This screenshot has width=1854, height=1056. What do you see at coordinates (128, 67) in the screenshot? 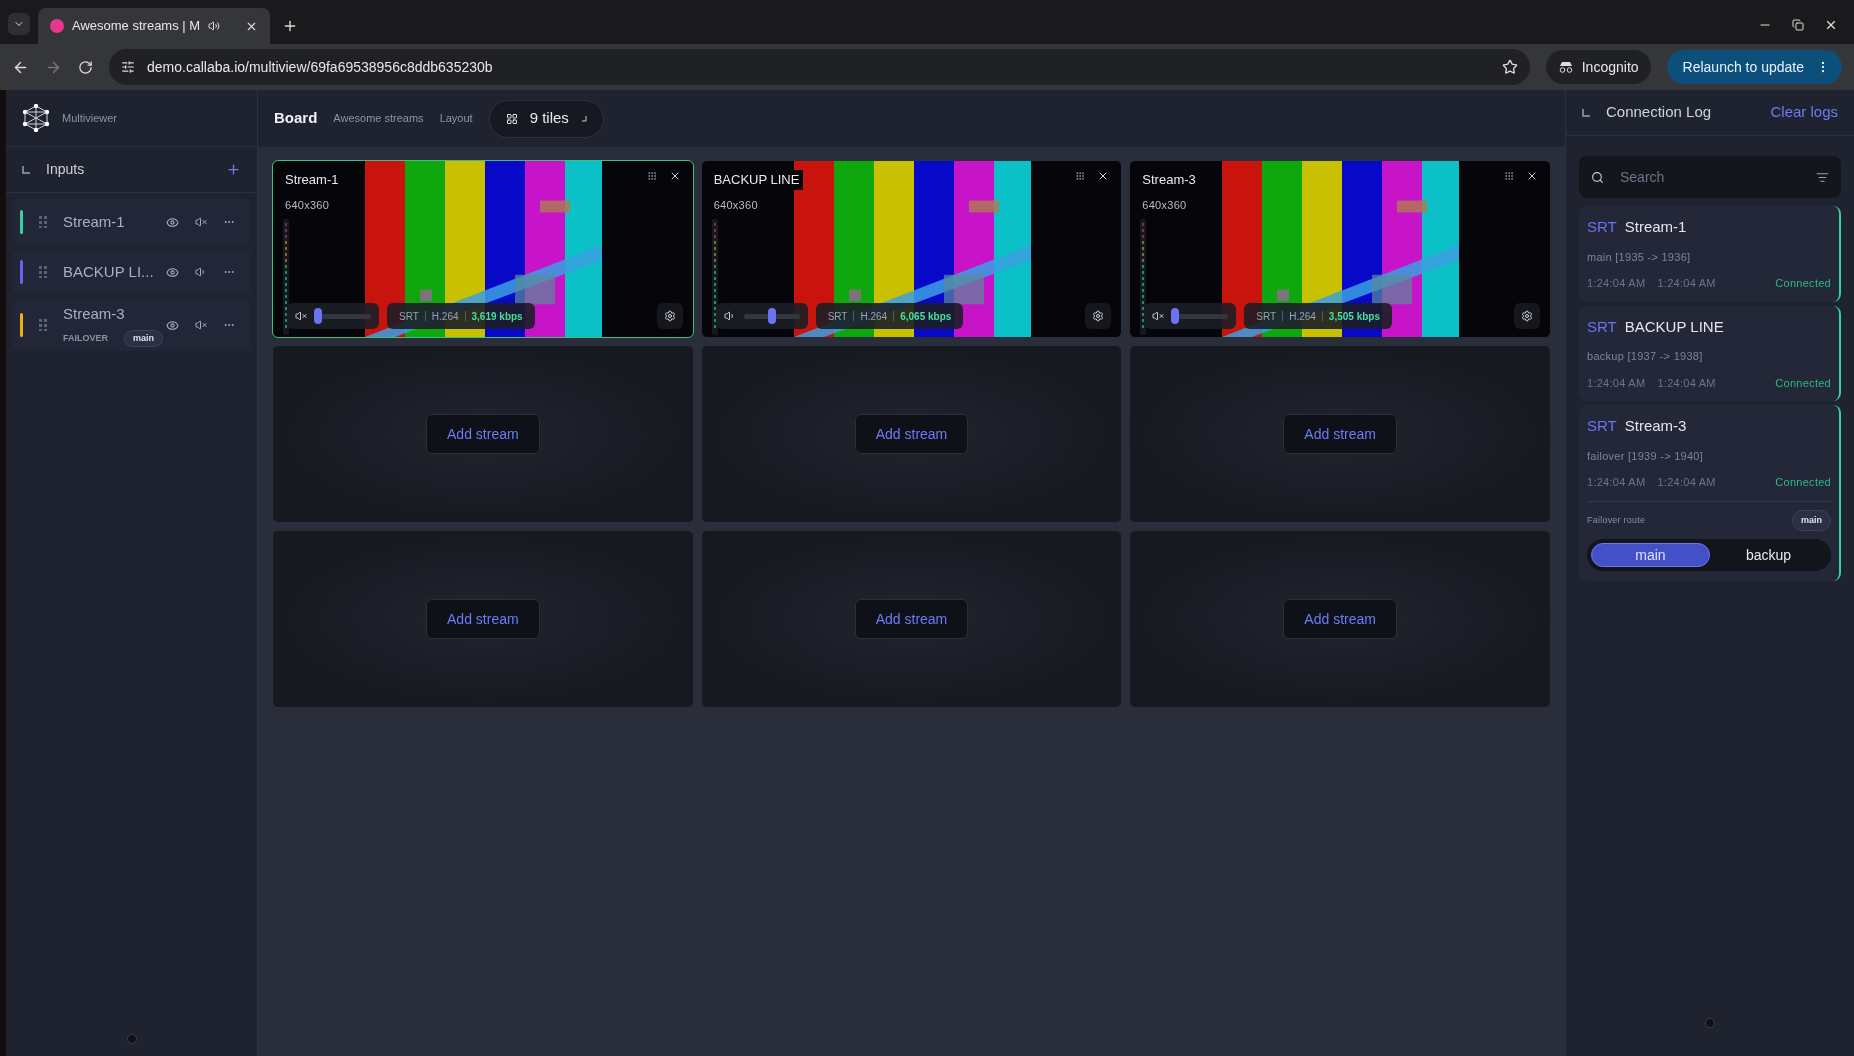
I see `site-info-icon` at bounding box center [128, 67].